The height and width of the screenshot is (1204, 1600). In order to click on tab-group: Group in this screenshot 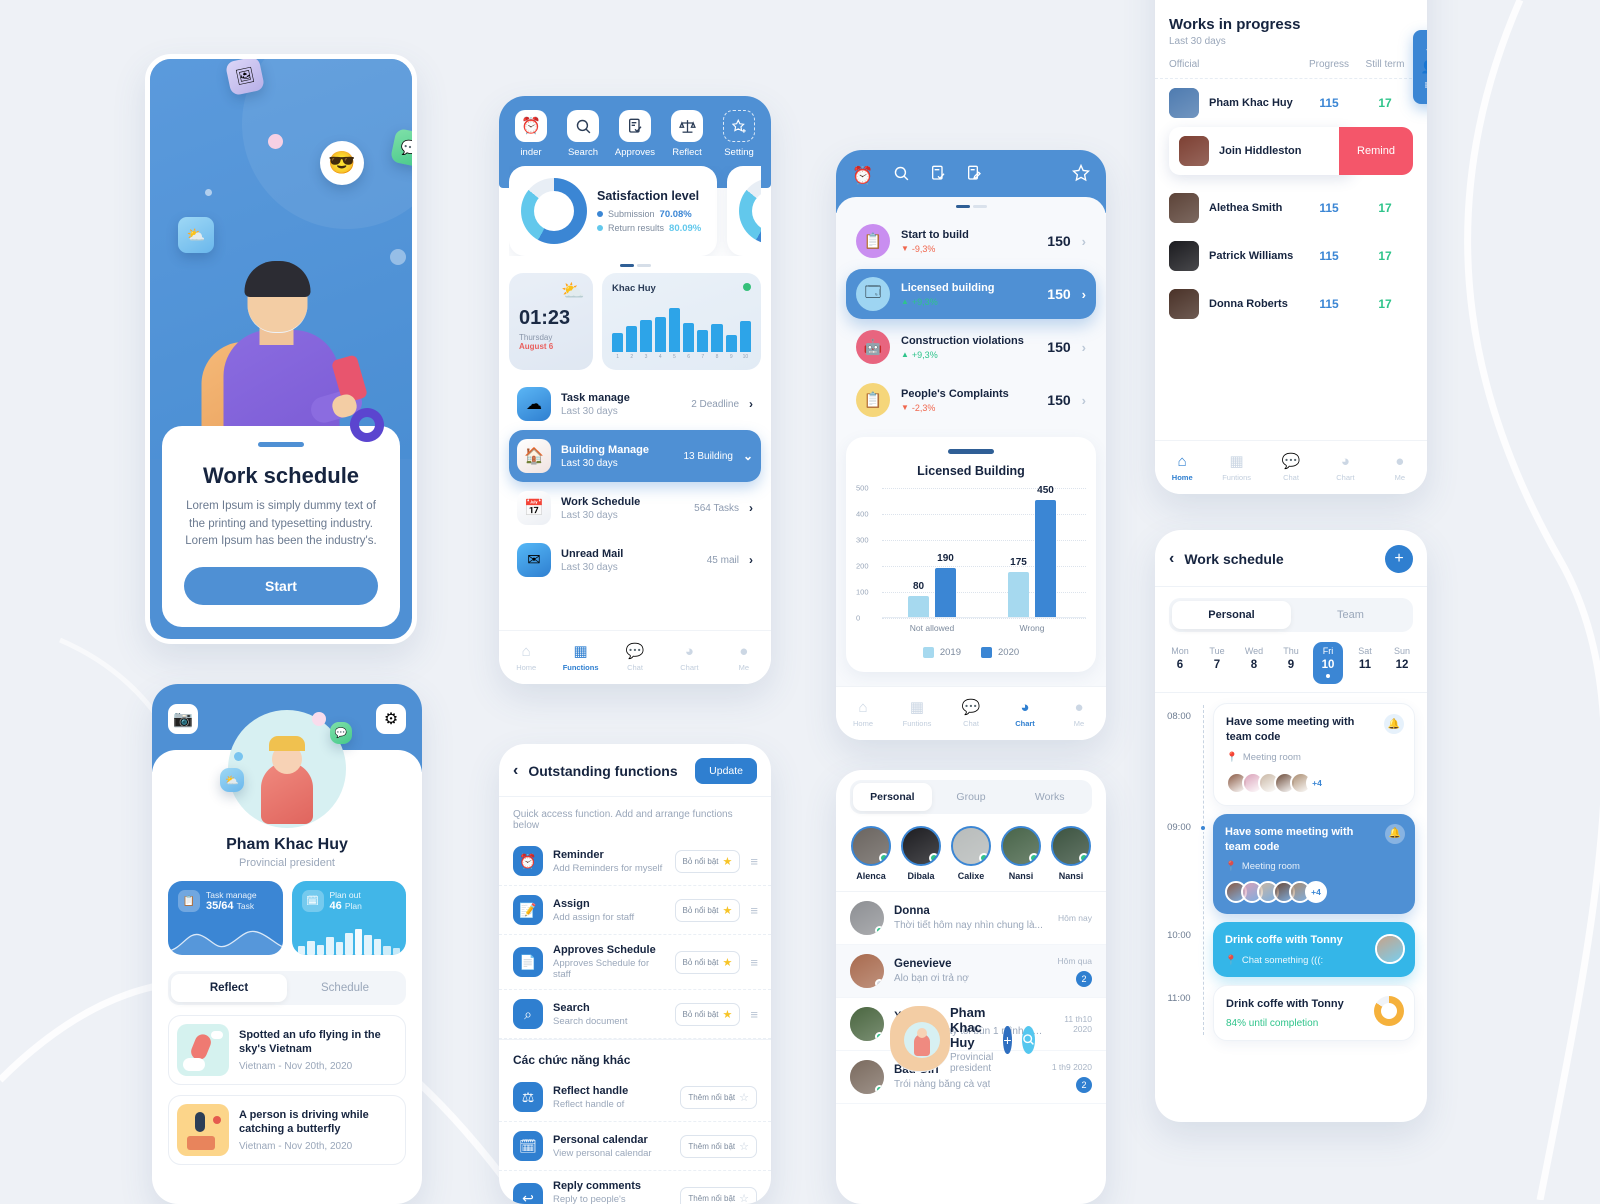, I will do `click(971, 797)`.